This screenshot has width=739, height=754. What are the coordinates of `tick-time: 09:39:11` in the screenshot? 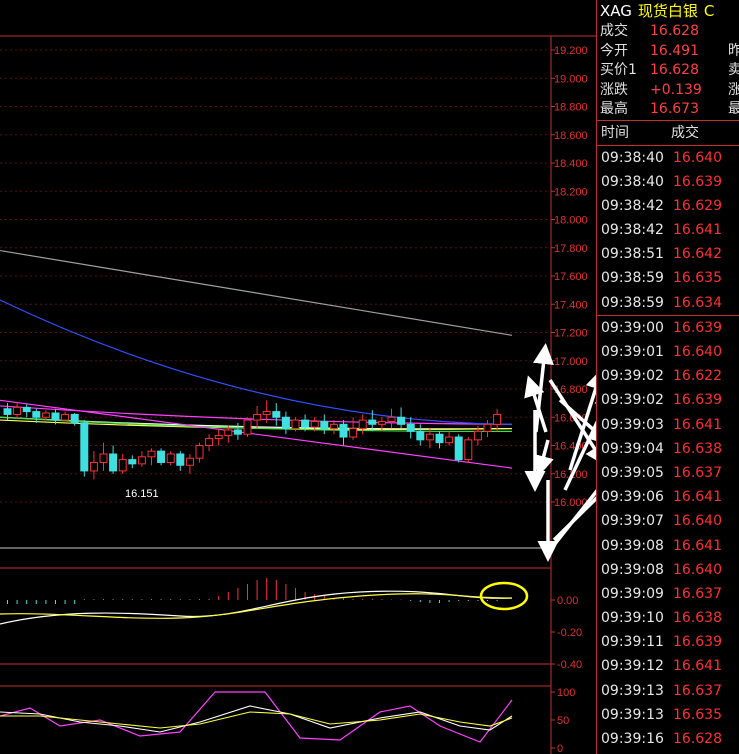 It's located at (632, 642).